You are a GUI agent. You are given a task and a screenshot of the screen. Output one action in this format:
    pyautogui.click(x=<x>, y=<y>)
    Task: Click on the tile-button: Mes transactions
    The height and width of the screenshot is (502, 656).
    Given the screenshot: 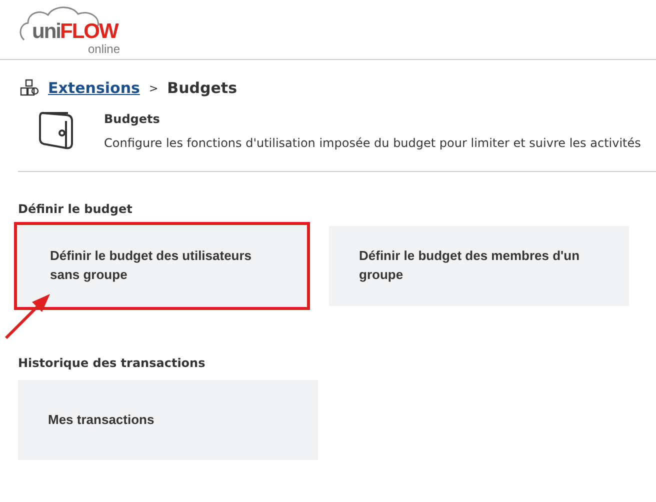 What is the action you would take?
    pyautogui.click(x=168, y=420)
    